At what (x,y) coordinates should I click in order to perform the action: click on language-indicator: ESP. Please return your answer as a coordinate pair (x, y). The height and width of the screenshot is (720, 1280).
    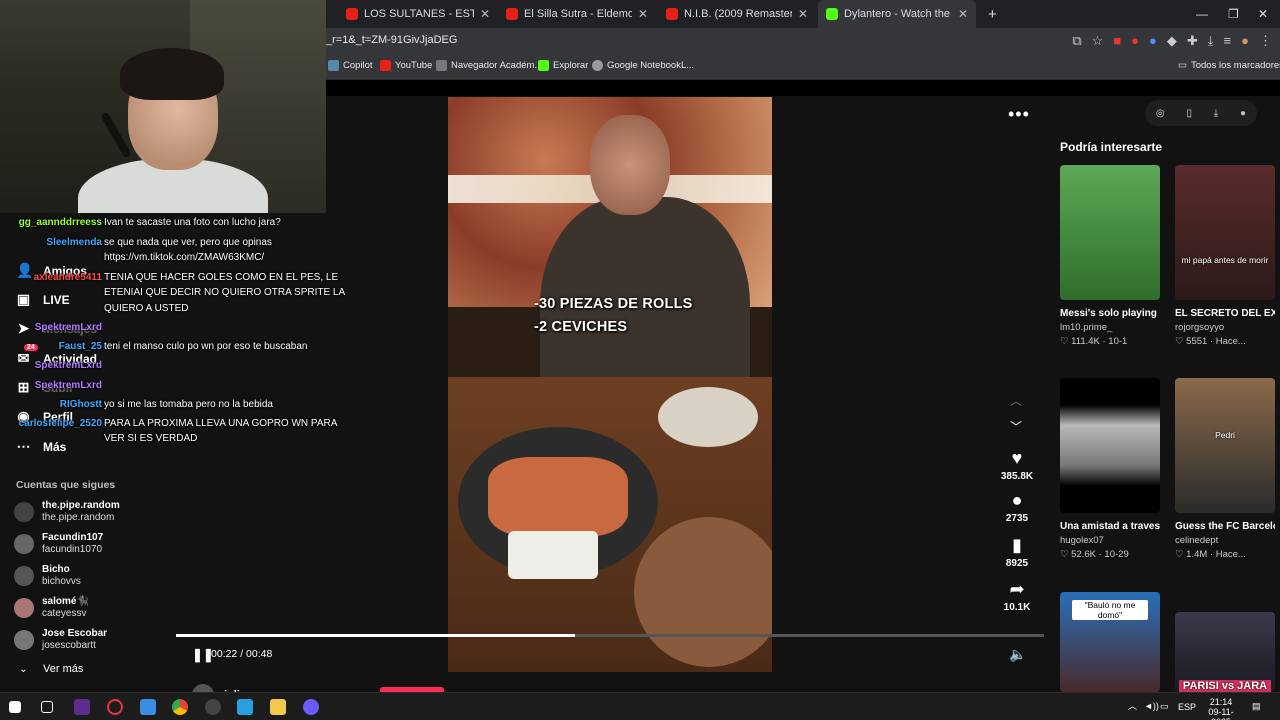
    Looking at the image, I should click on (1187, 707).